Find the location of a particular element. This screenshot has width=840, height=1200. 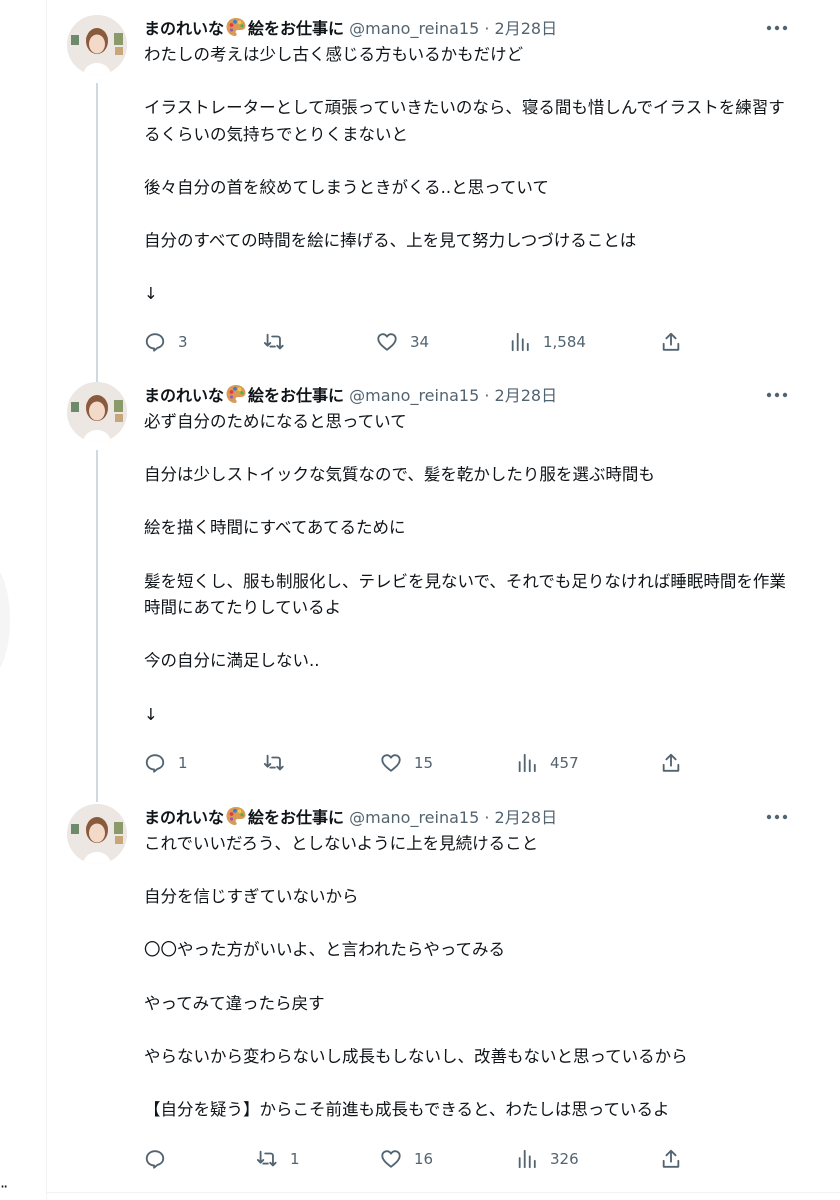

like-count: 16 is located at coordinates (424, 1159).